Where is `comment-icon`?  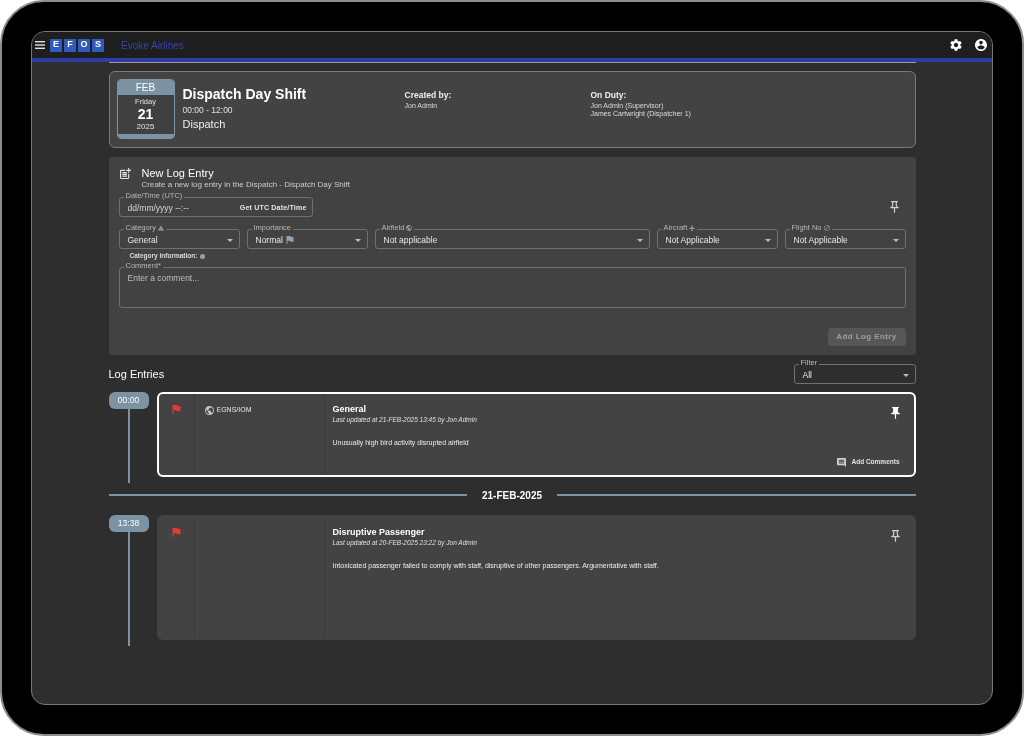 comment-icon is located at coordinates (842, 462).